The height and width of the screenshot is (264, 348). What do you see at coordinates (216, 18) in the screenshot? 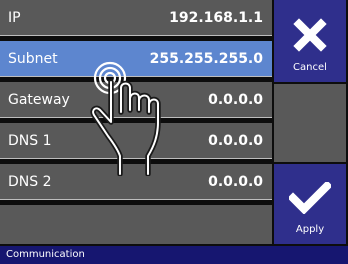
I see `row-value: 192.168.1.1` at bounding box center [216, 18].